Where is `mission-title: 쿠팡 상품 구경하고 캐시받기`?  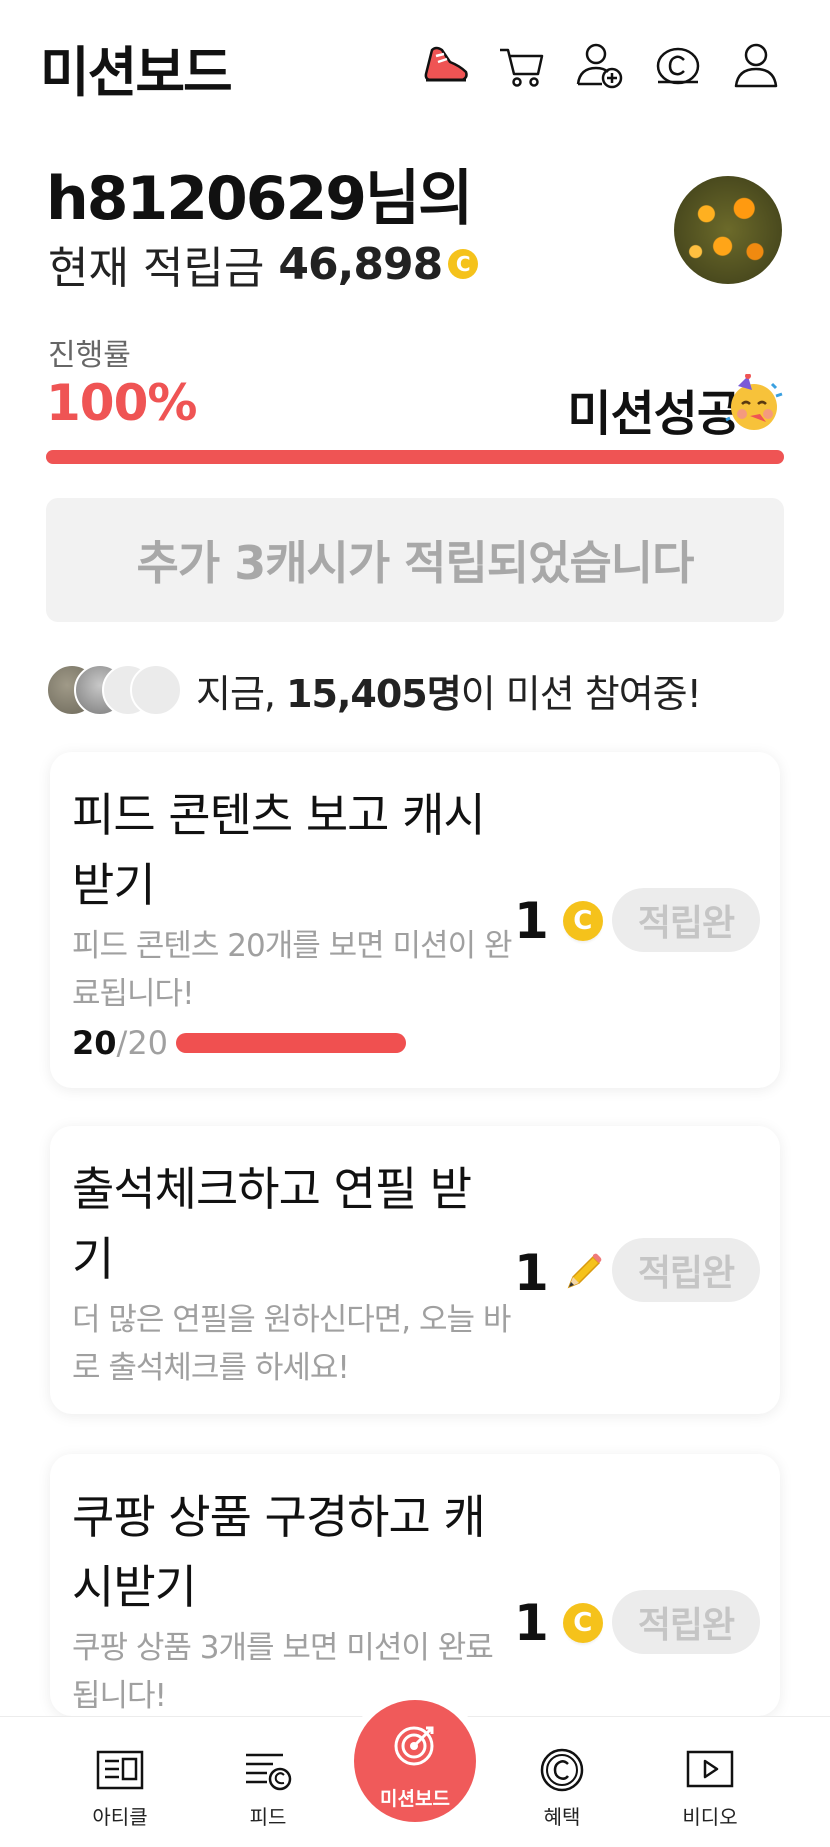
mission-title: 쿠팡 상품 구경하고 캐시받기 is located at coordinates (279, 1552).